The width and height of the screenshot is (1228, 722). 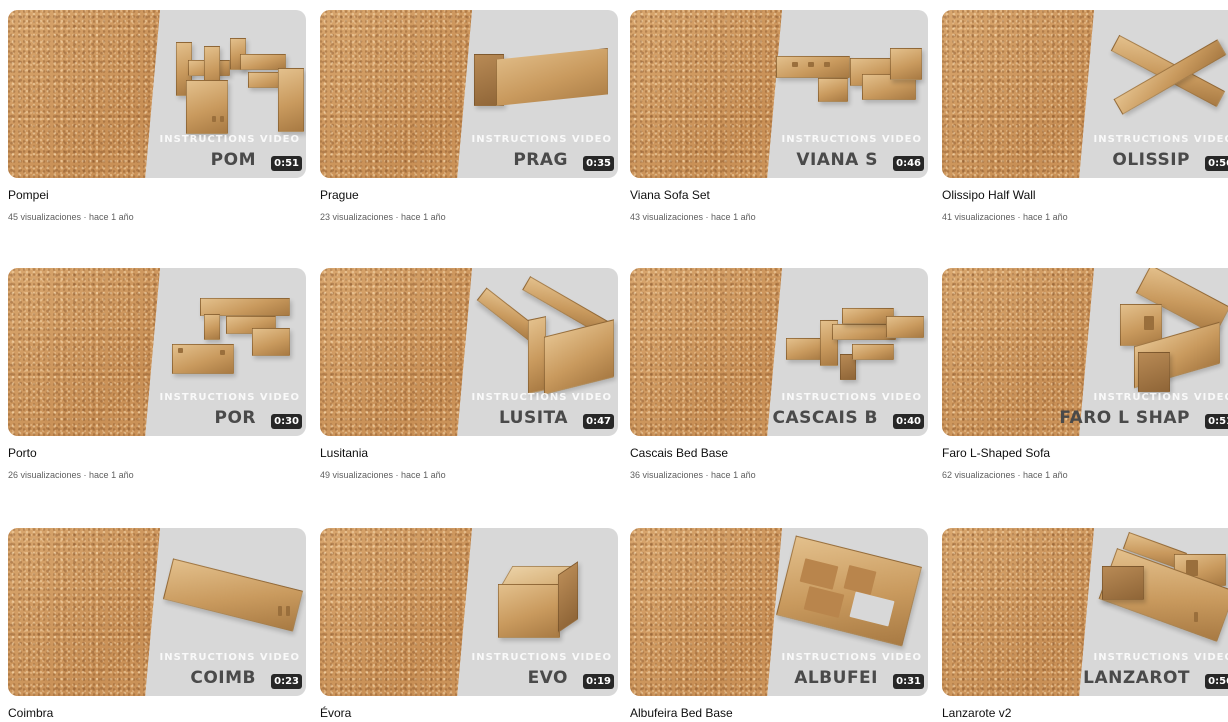 I want to click on duration-badge: 0:31, so click(x=908, y=681).